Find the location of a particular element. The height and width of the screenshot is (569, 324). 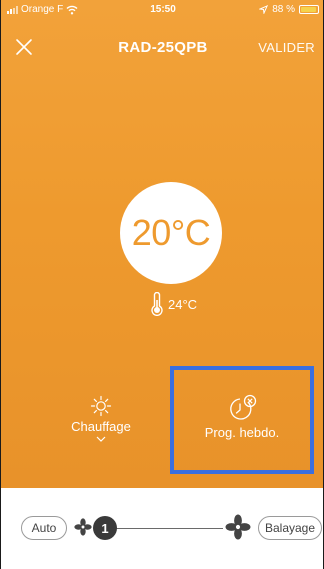

fan-control-bar: Auto 1 Balayage is located at coordinates (162, 528).